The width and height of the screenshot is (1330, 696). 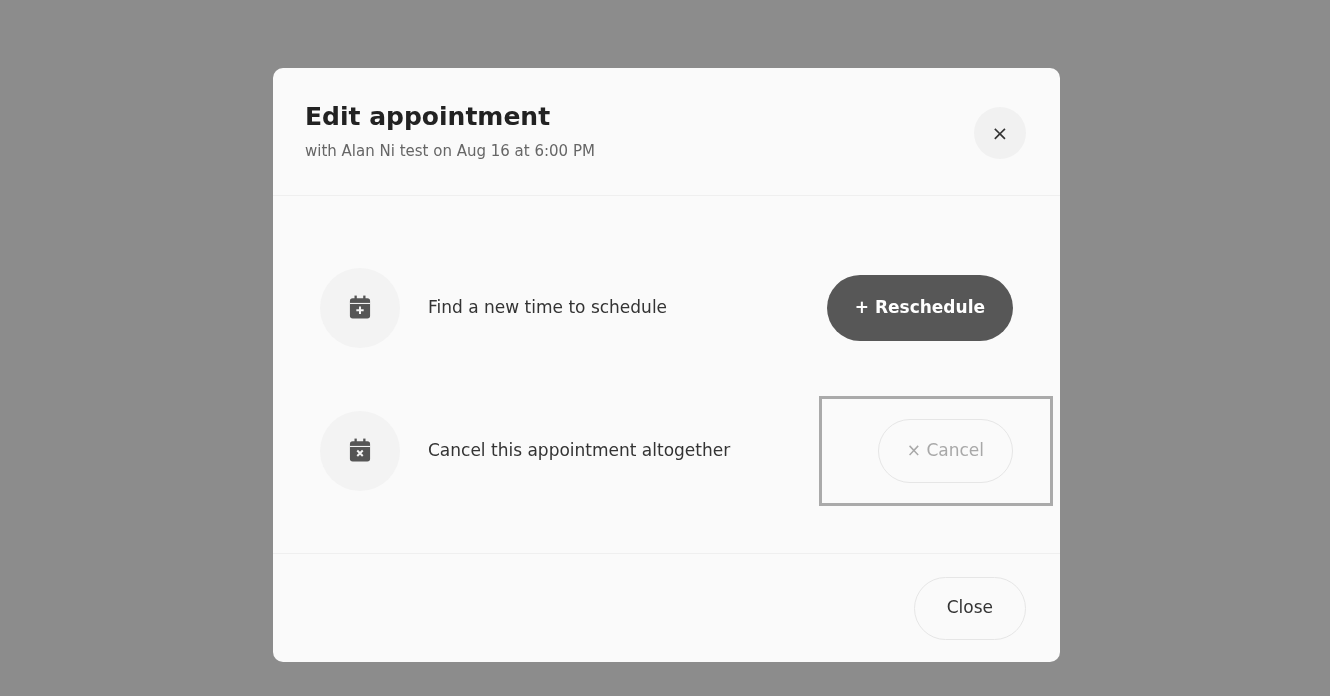 What do you see at coordinates (548, 307) in the screenshot?
I see `action-description: Find a new time to schedule` at bounding box center [548, 307].